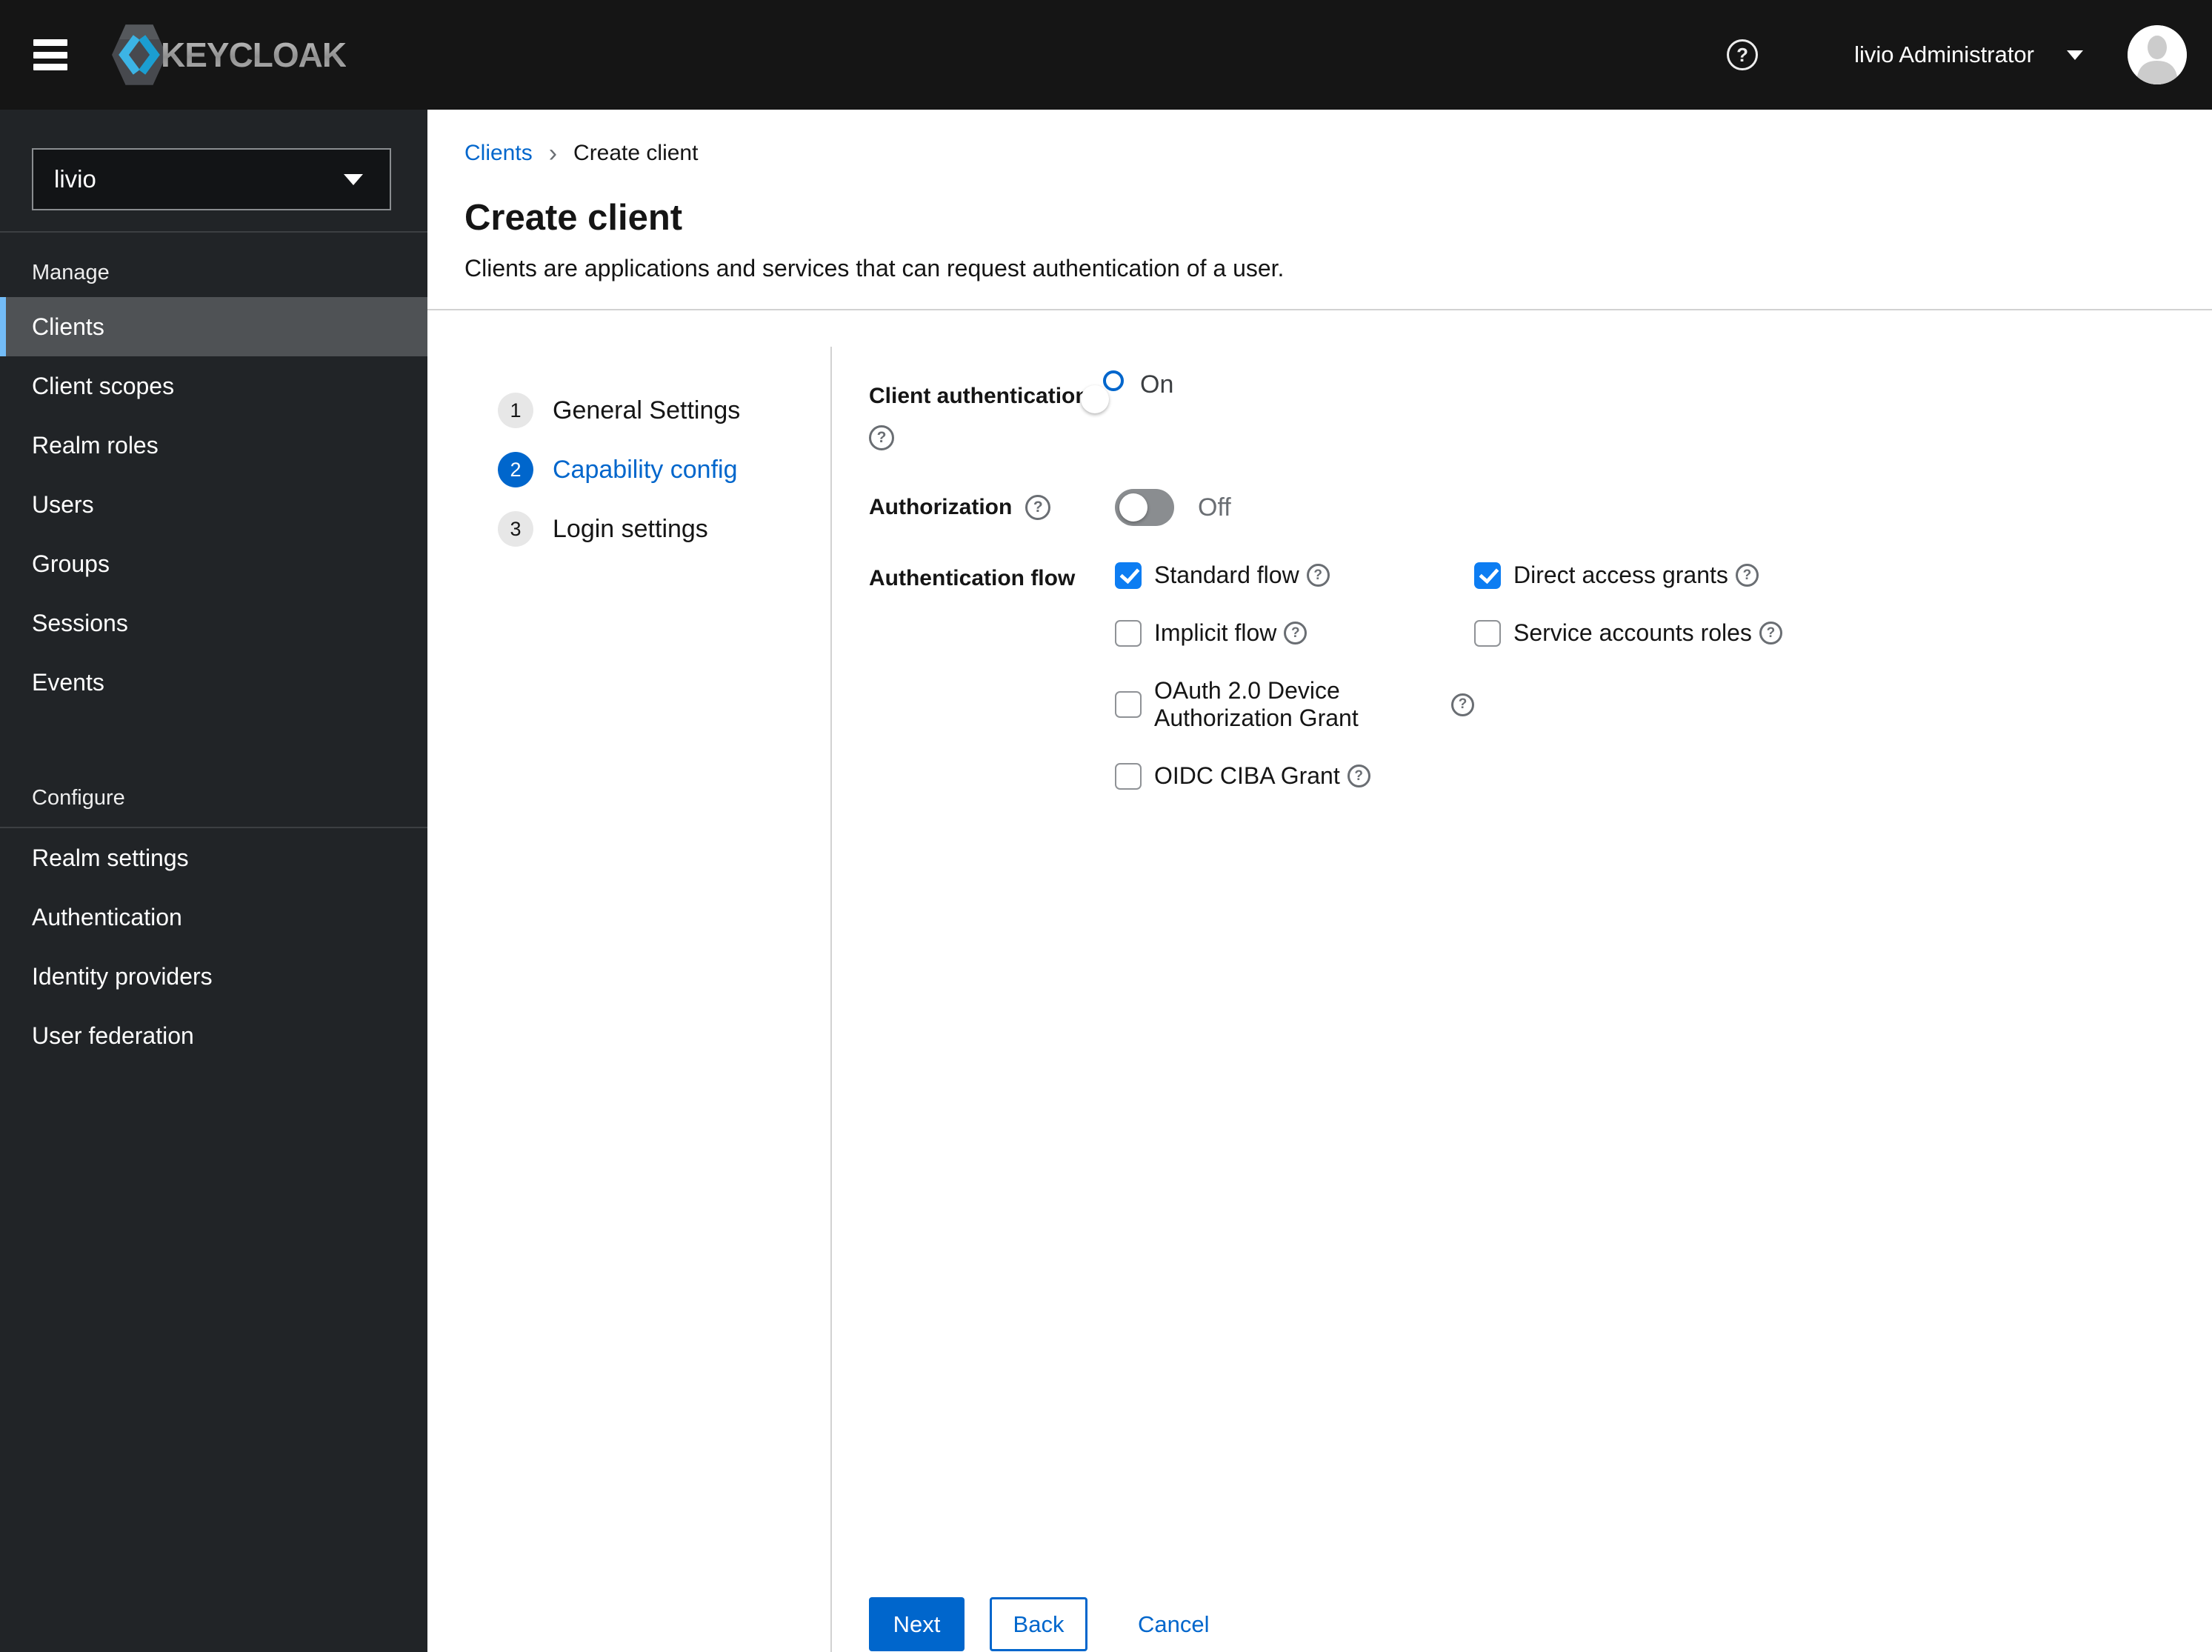 This screenshot has width=2212, height=1652. What do you see at coordinates (1529, 410) in the screenshot?
I see `client-authentication-row: Client authentication ? On` at bounding box center [1529, 410].